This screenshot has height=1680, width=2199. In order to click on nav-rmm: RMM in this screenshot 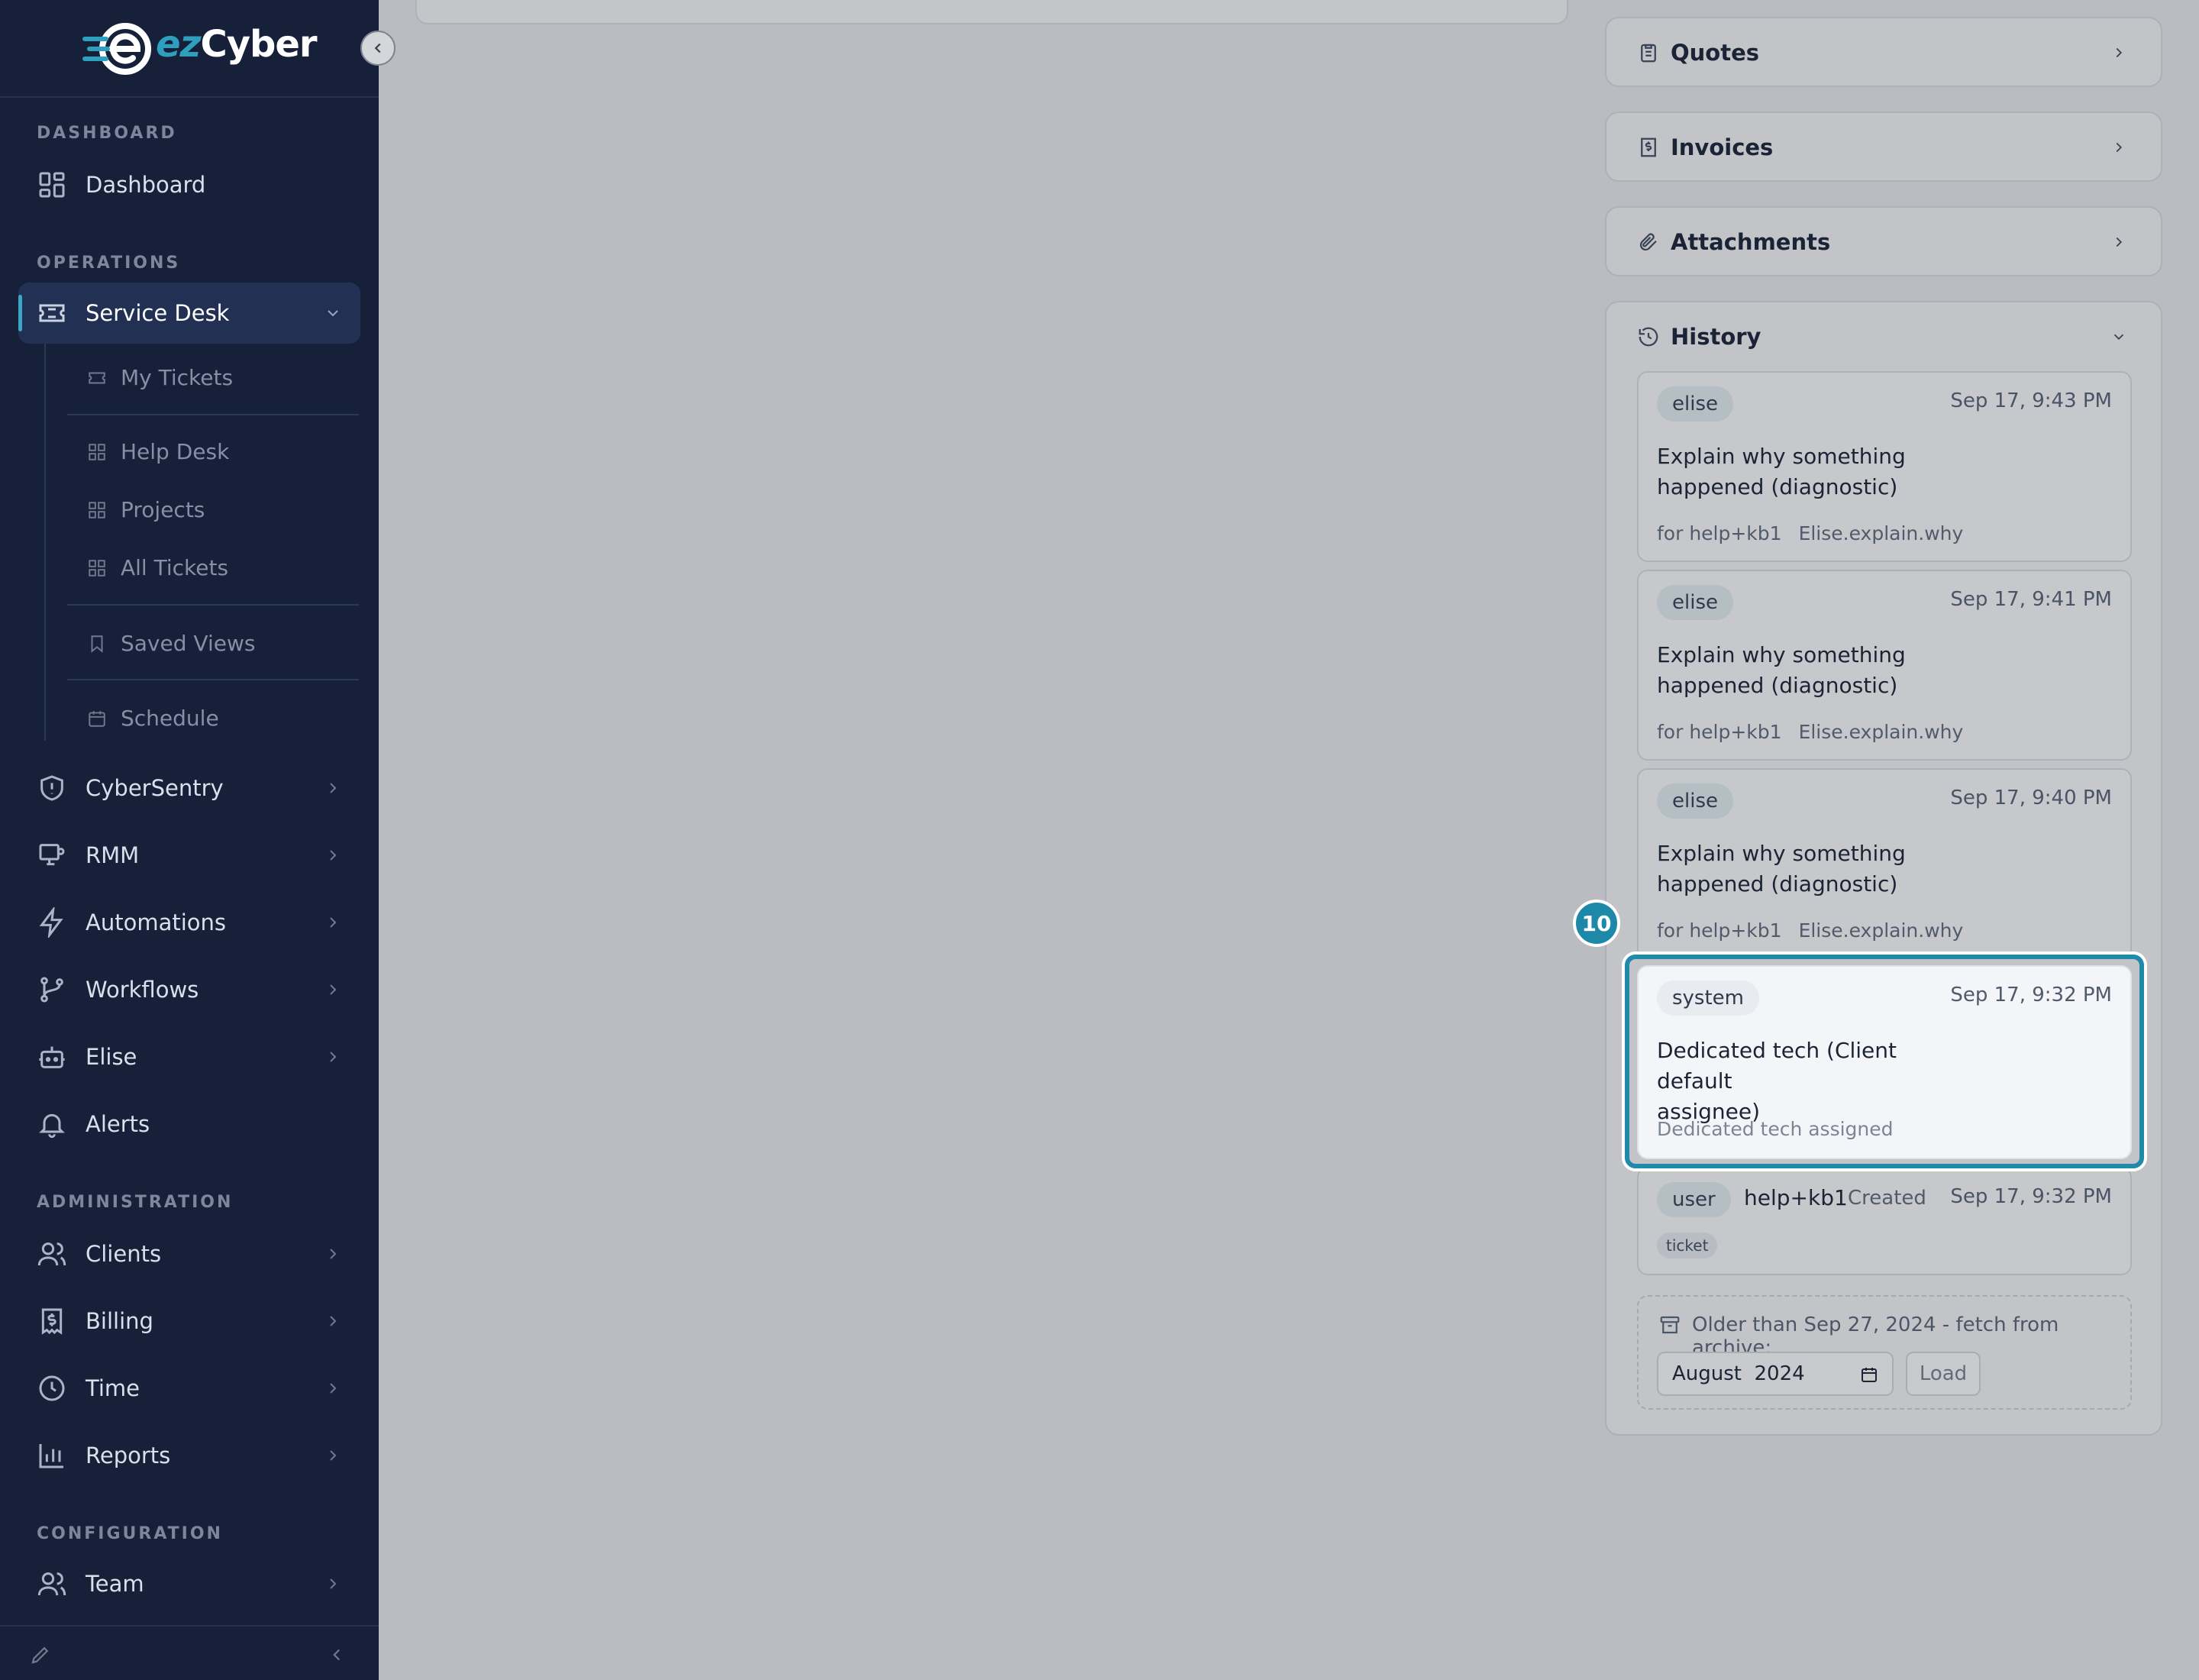, I will do `click(189, 855)`.